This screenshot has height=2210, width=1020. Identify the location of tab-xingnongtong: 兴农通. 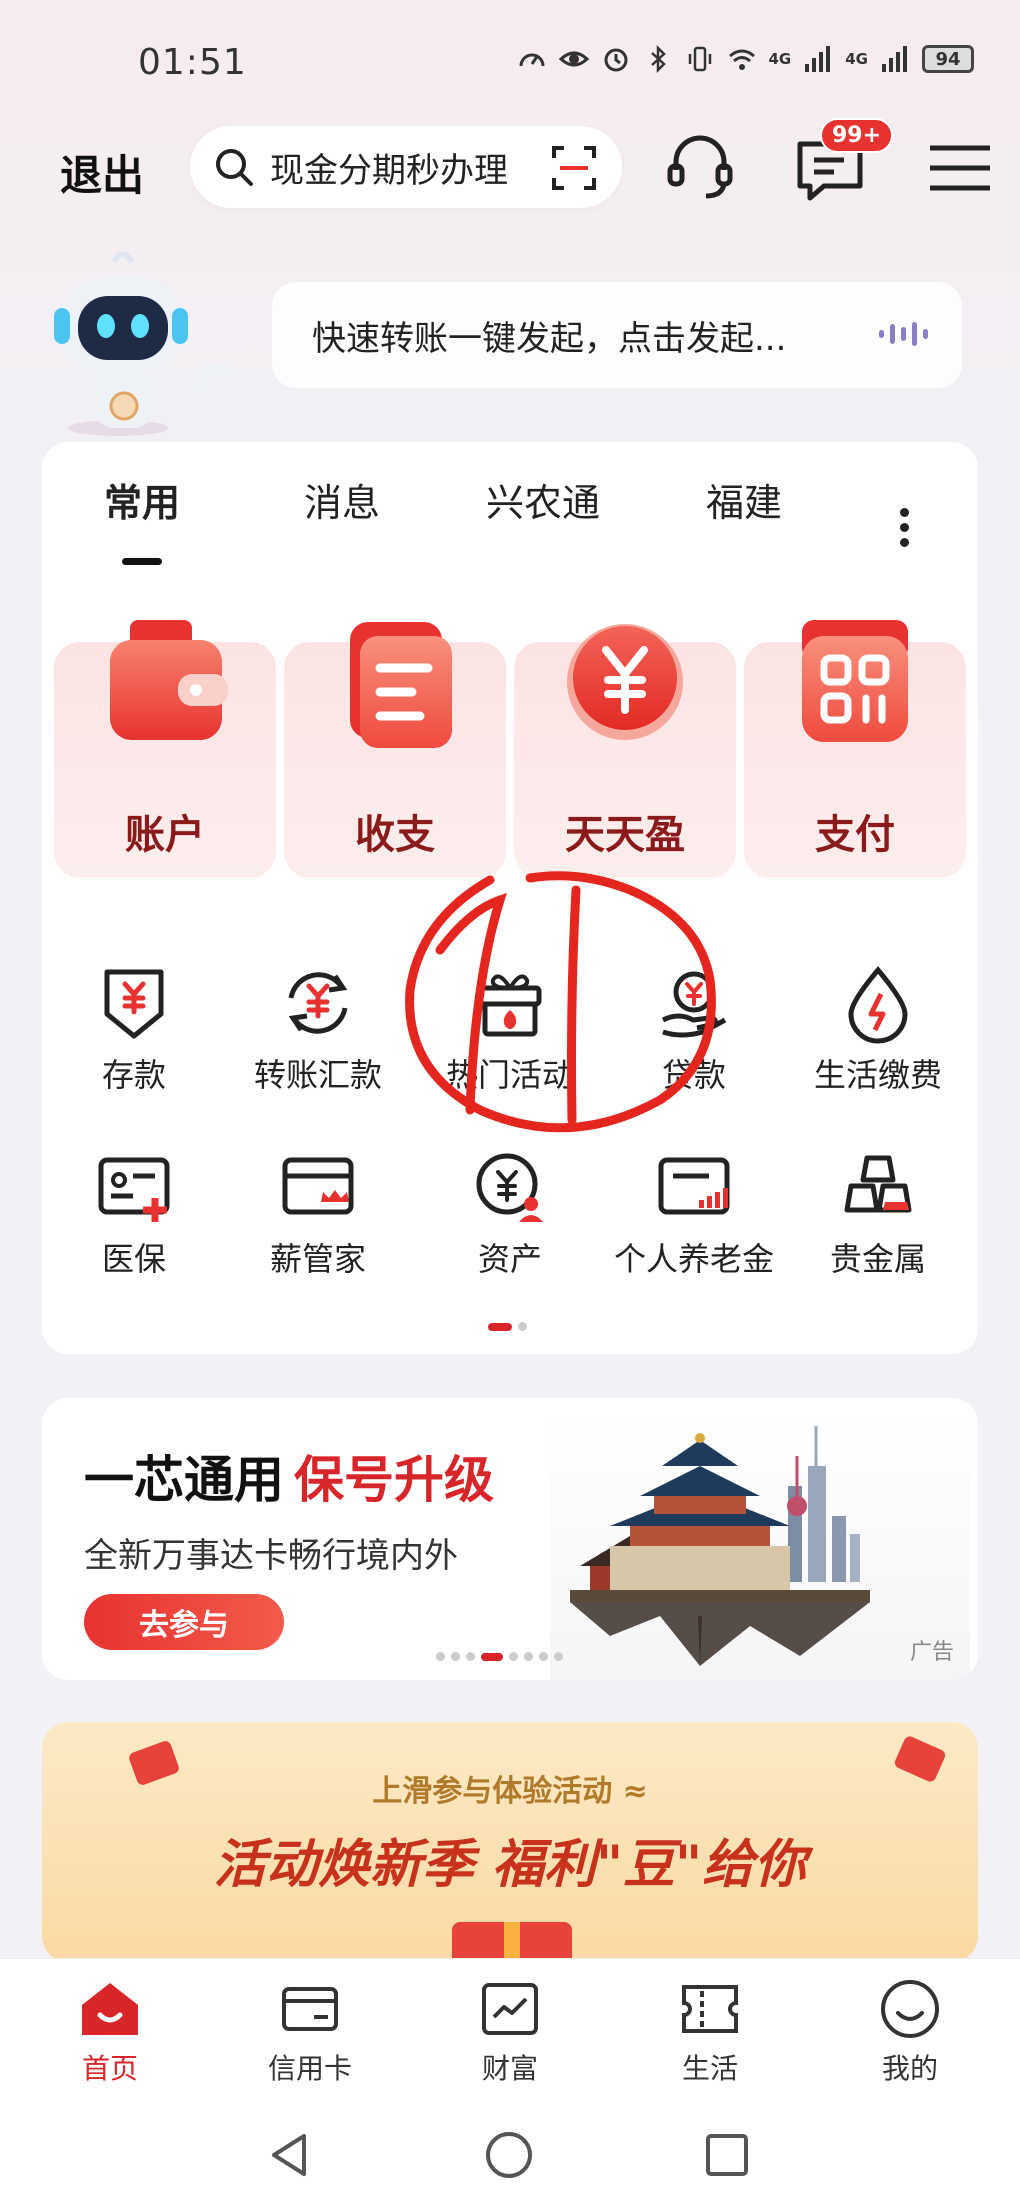
(543, 499).